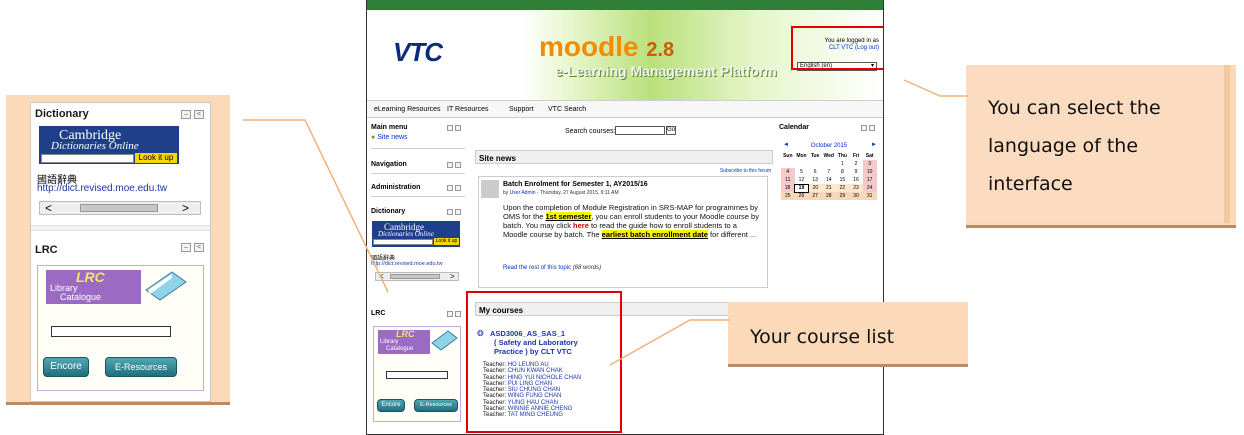 The image size is (1244, 435). What do you see at coordinates (418, 52) in the screenshot?
I see `vtc-logo: VTC` at bounding box center [418, 52].